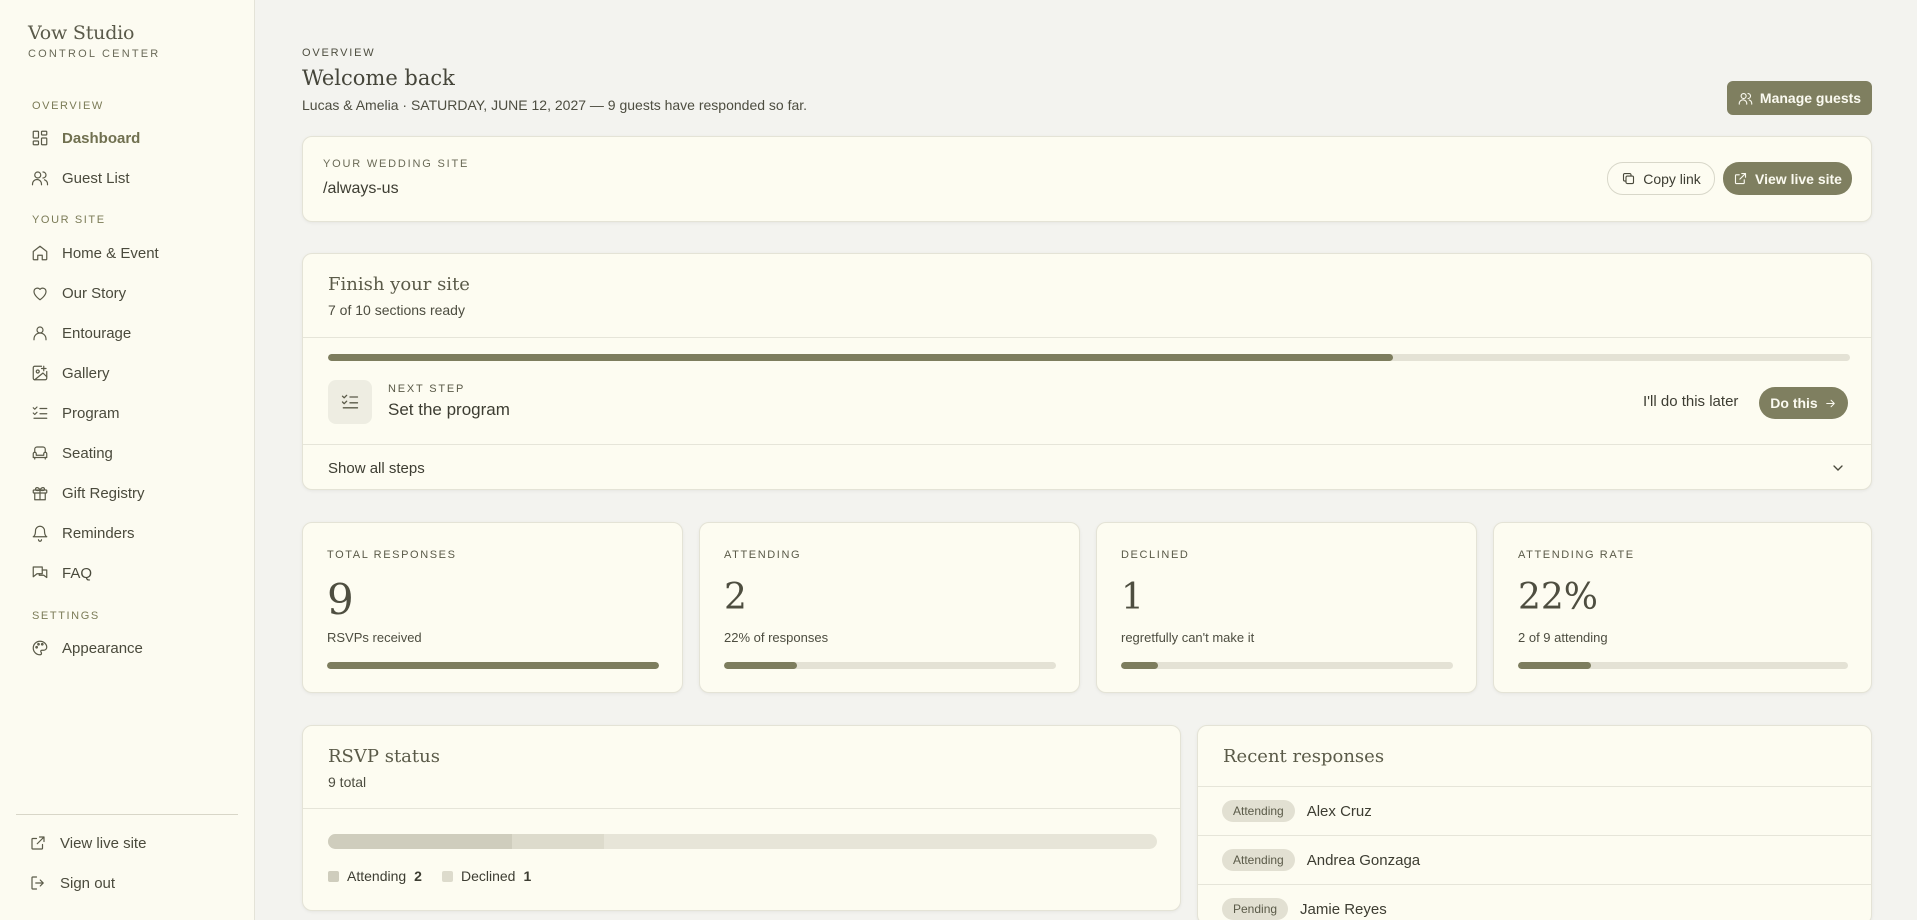  Describe the element at coordinates (40, 138) in the screenshot. I see `dashboard-icon` at that location.